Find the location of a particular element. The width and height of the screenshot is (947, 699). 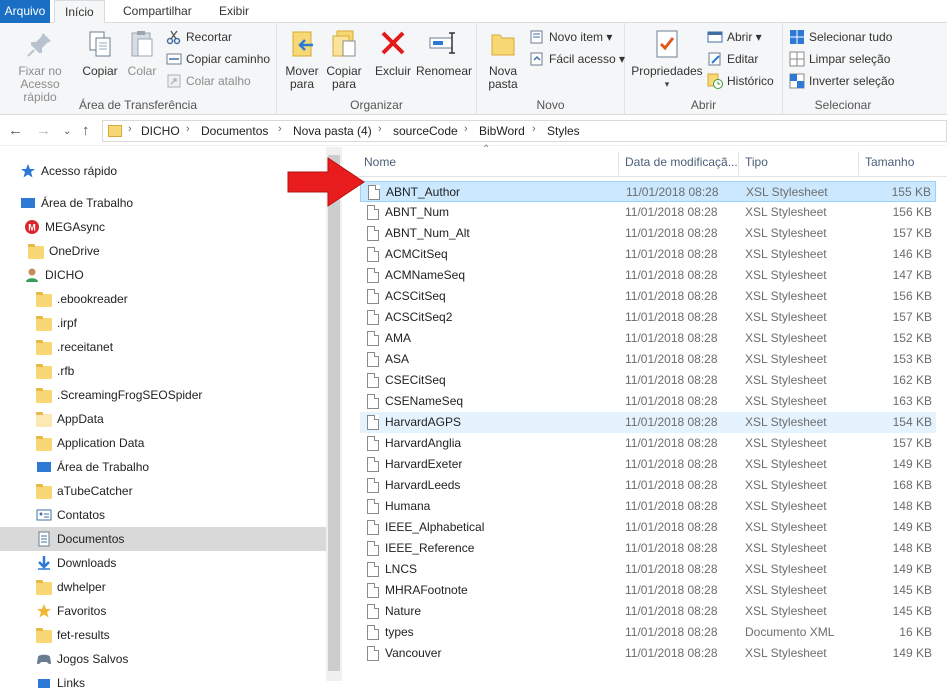

sidebar-item: M MEGAsync is located at coordinates (163, 227).